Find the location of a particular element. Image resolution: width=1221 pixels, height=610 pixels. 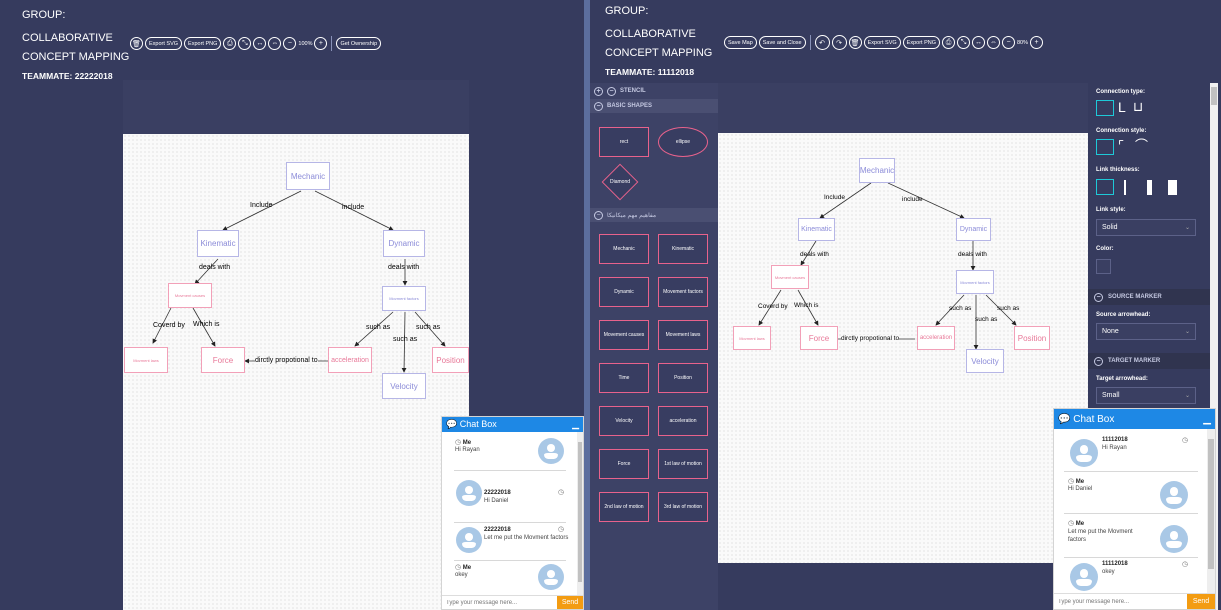

stencil-diamond: Diamond is located at coordinates (620, 182).